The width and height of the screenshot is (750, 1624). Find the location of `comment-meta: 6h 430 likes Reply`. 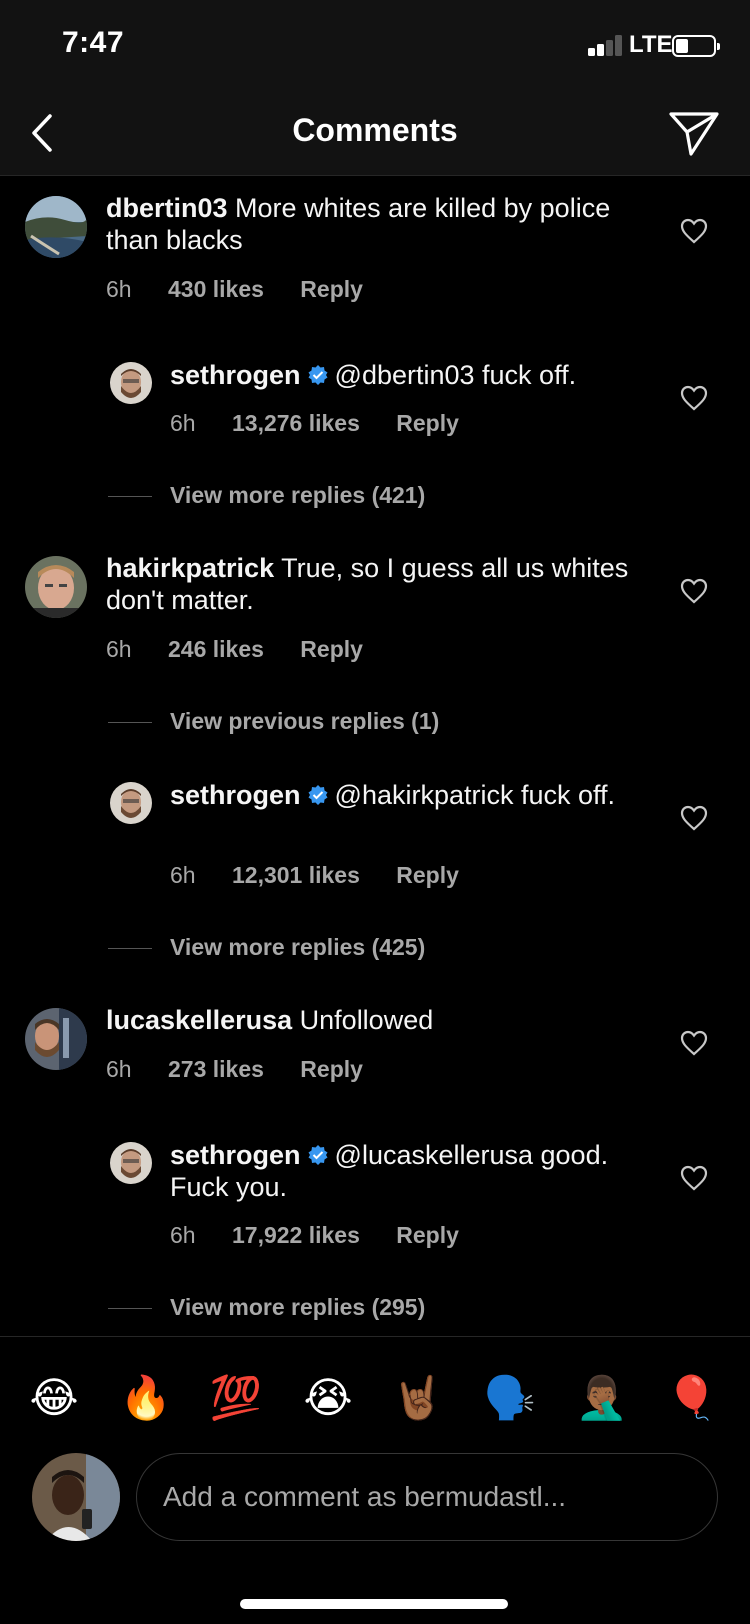

comment-meta: 6h 430 likes Reply is located at coordinates (249, 289).